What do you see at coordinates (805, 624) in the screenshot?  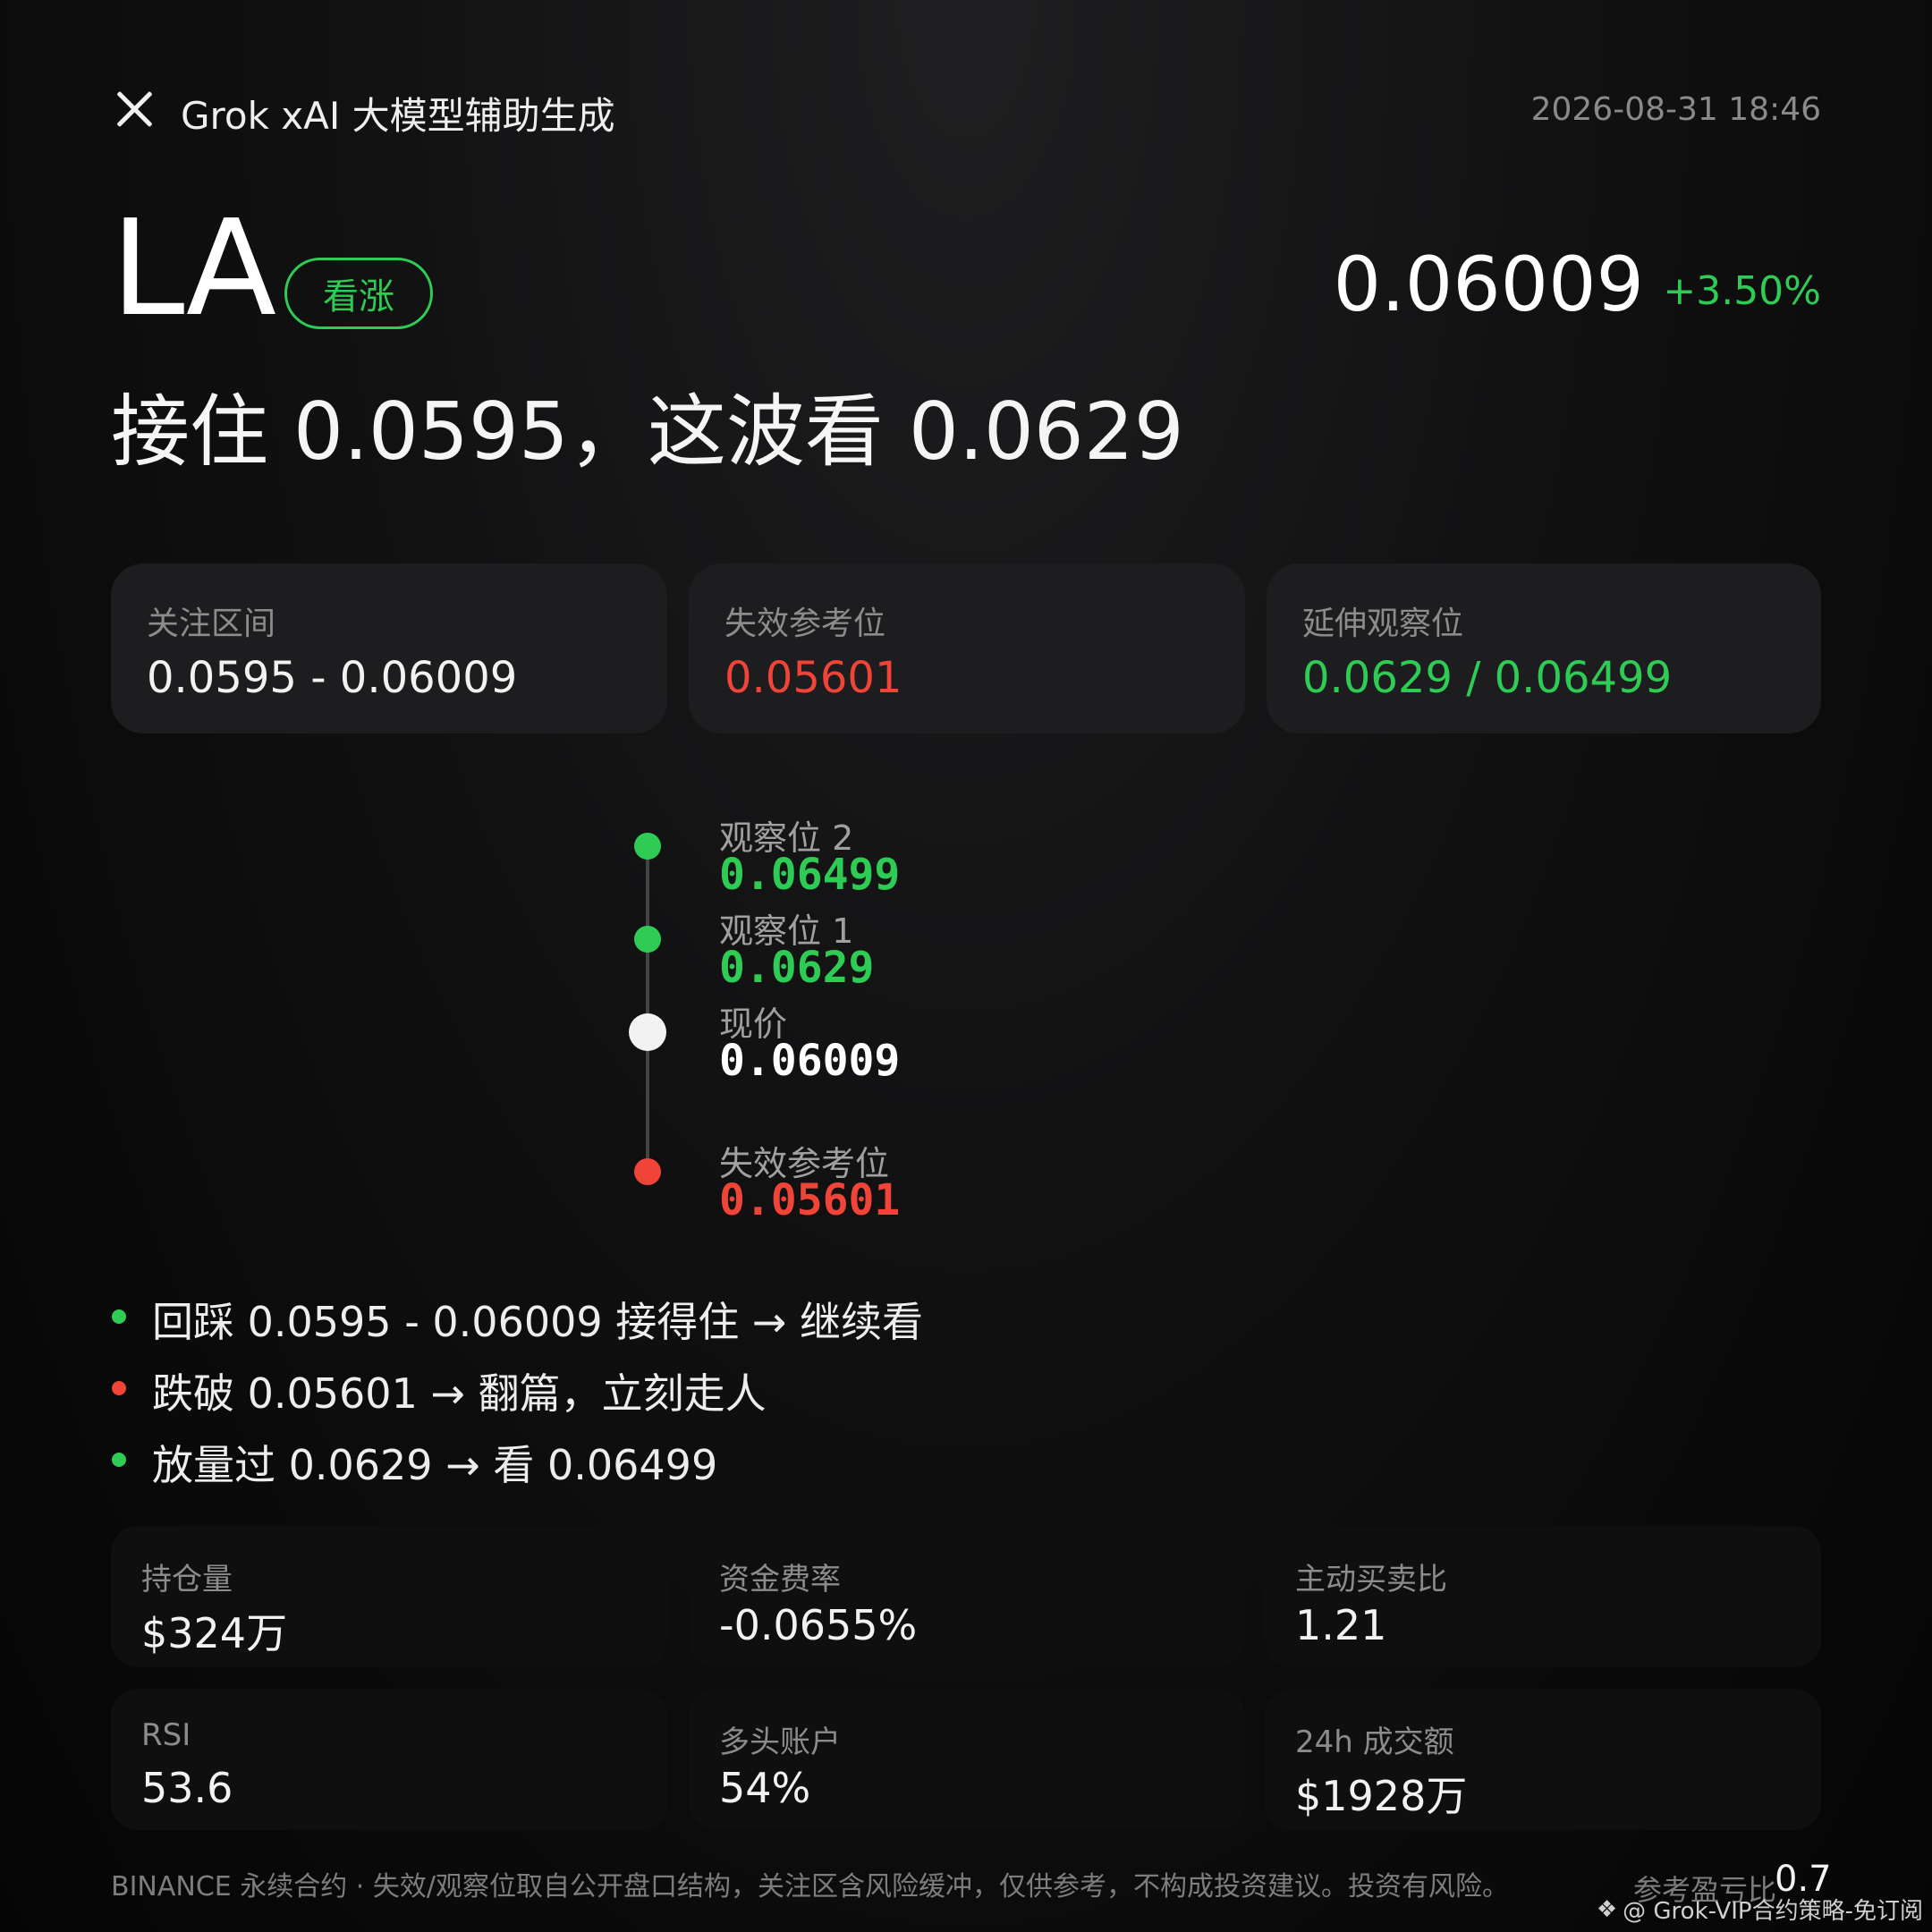 I see `level-card-label: 失效参考位` at bounding box center [805, 624].